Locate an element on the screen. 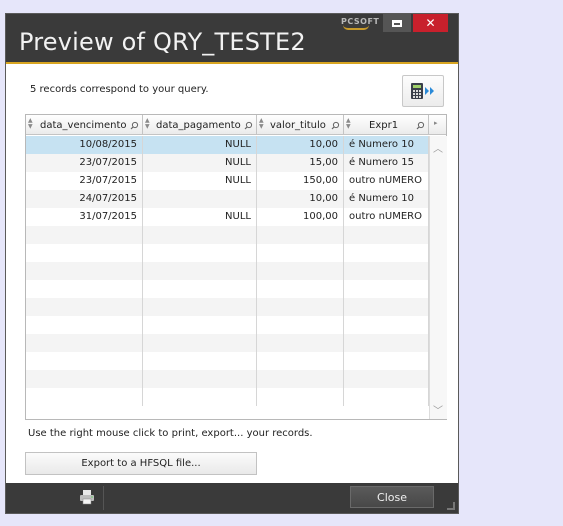 Image resolution: width=563 pixels, height=526 pixels. title-bar: Preview of QRY_TESTE2 PCSOFT ✕ is located at coordinates (232, 38).